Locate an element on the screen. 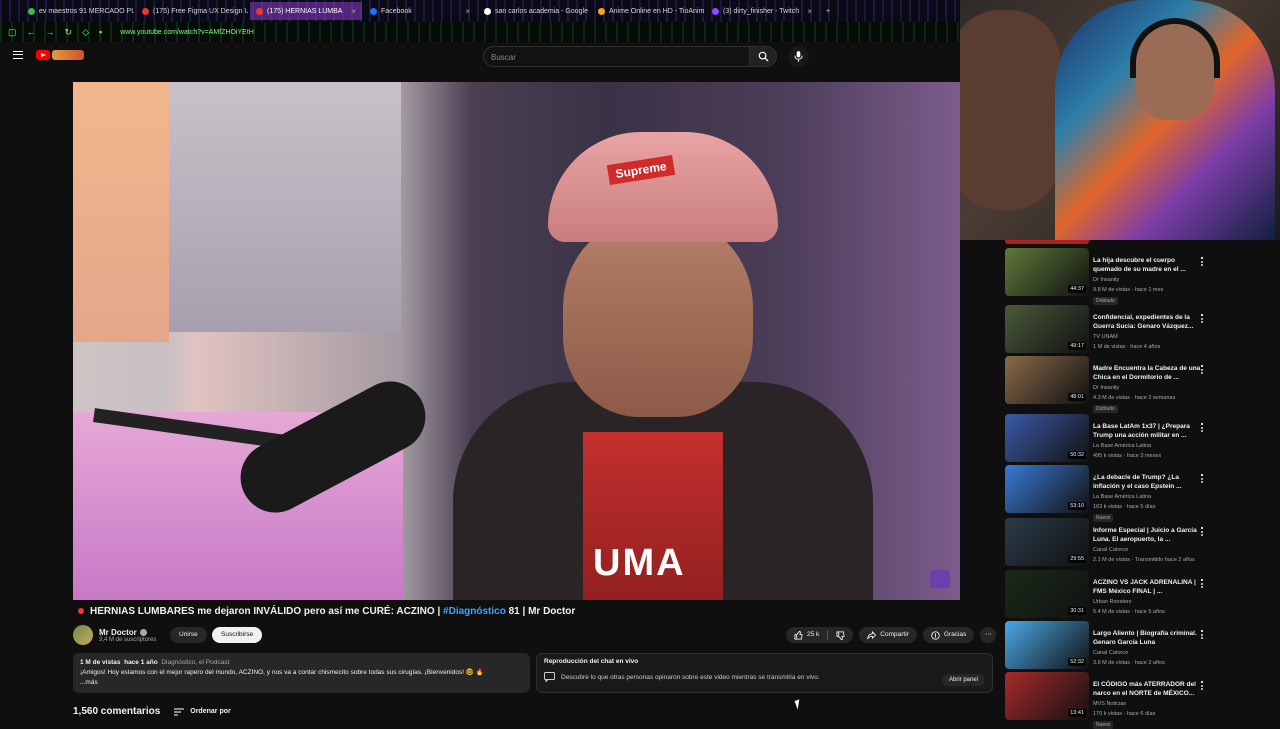 The height and width of the screenshot is (729, 1280). doodle-logo is located at coordinates (68, 55).